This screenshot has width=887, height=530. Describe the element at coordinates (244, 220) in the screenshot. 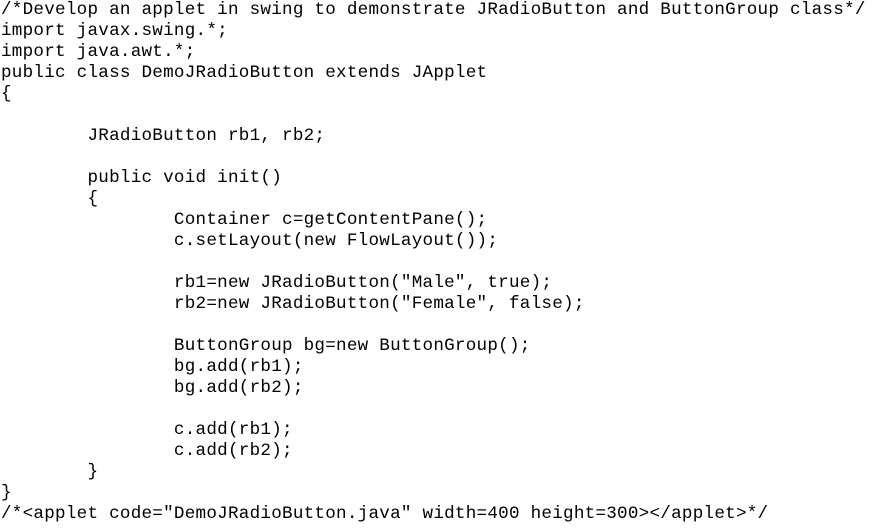

I see `code-line-11: Container c=getContentPane();` at that location.